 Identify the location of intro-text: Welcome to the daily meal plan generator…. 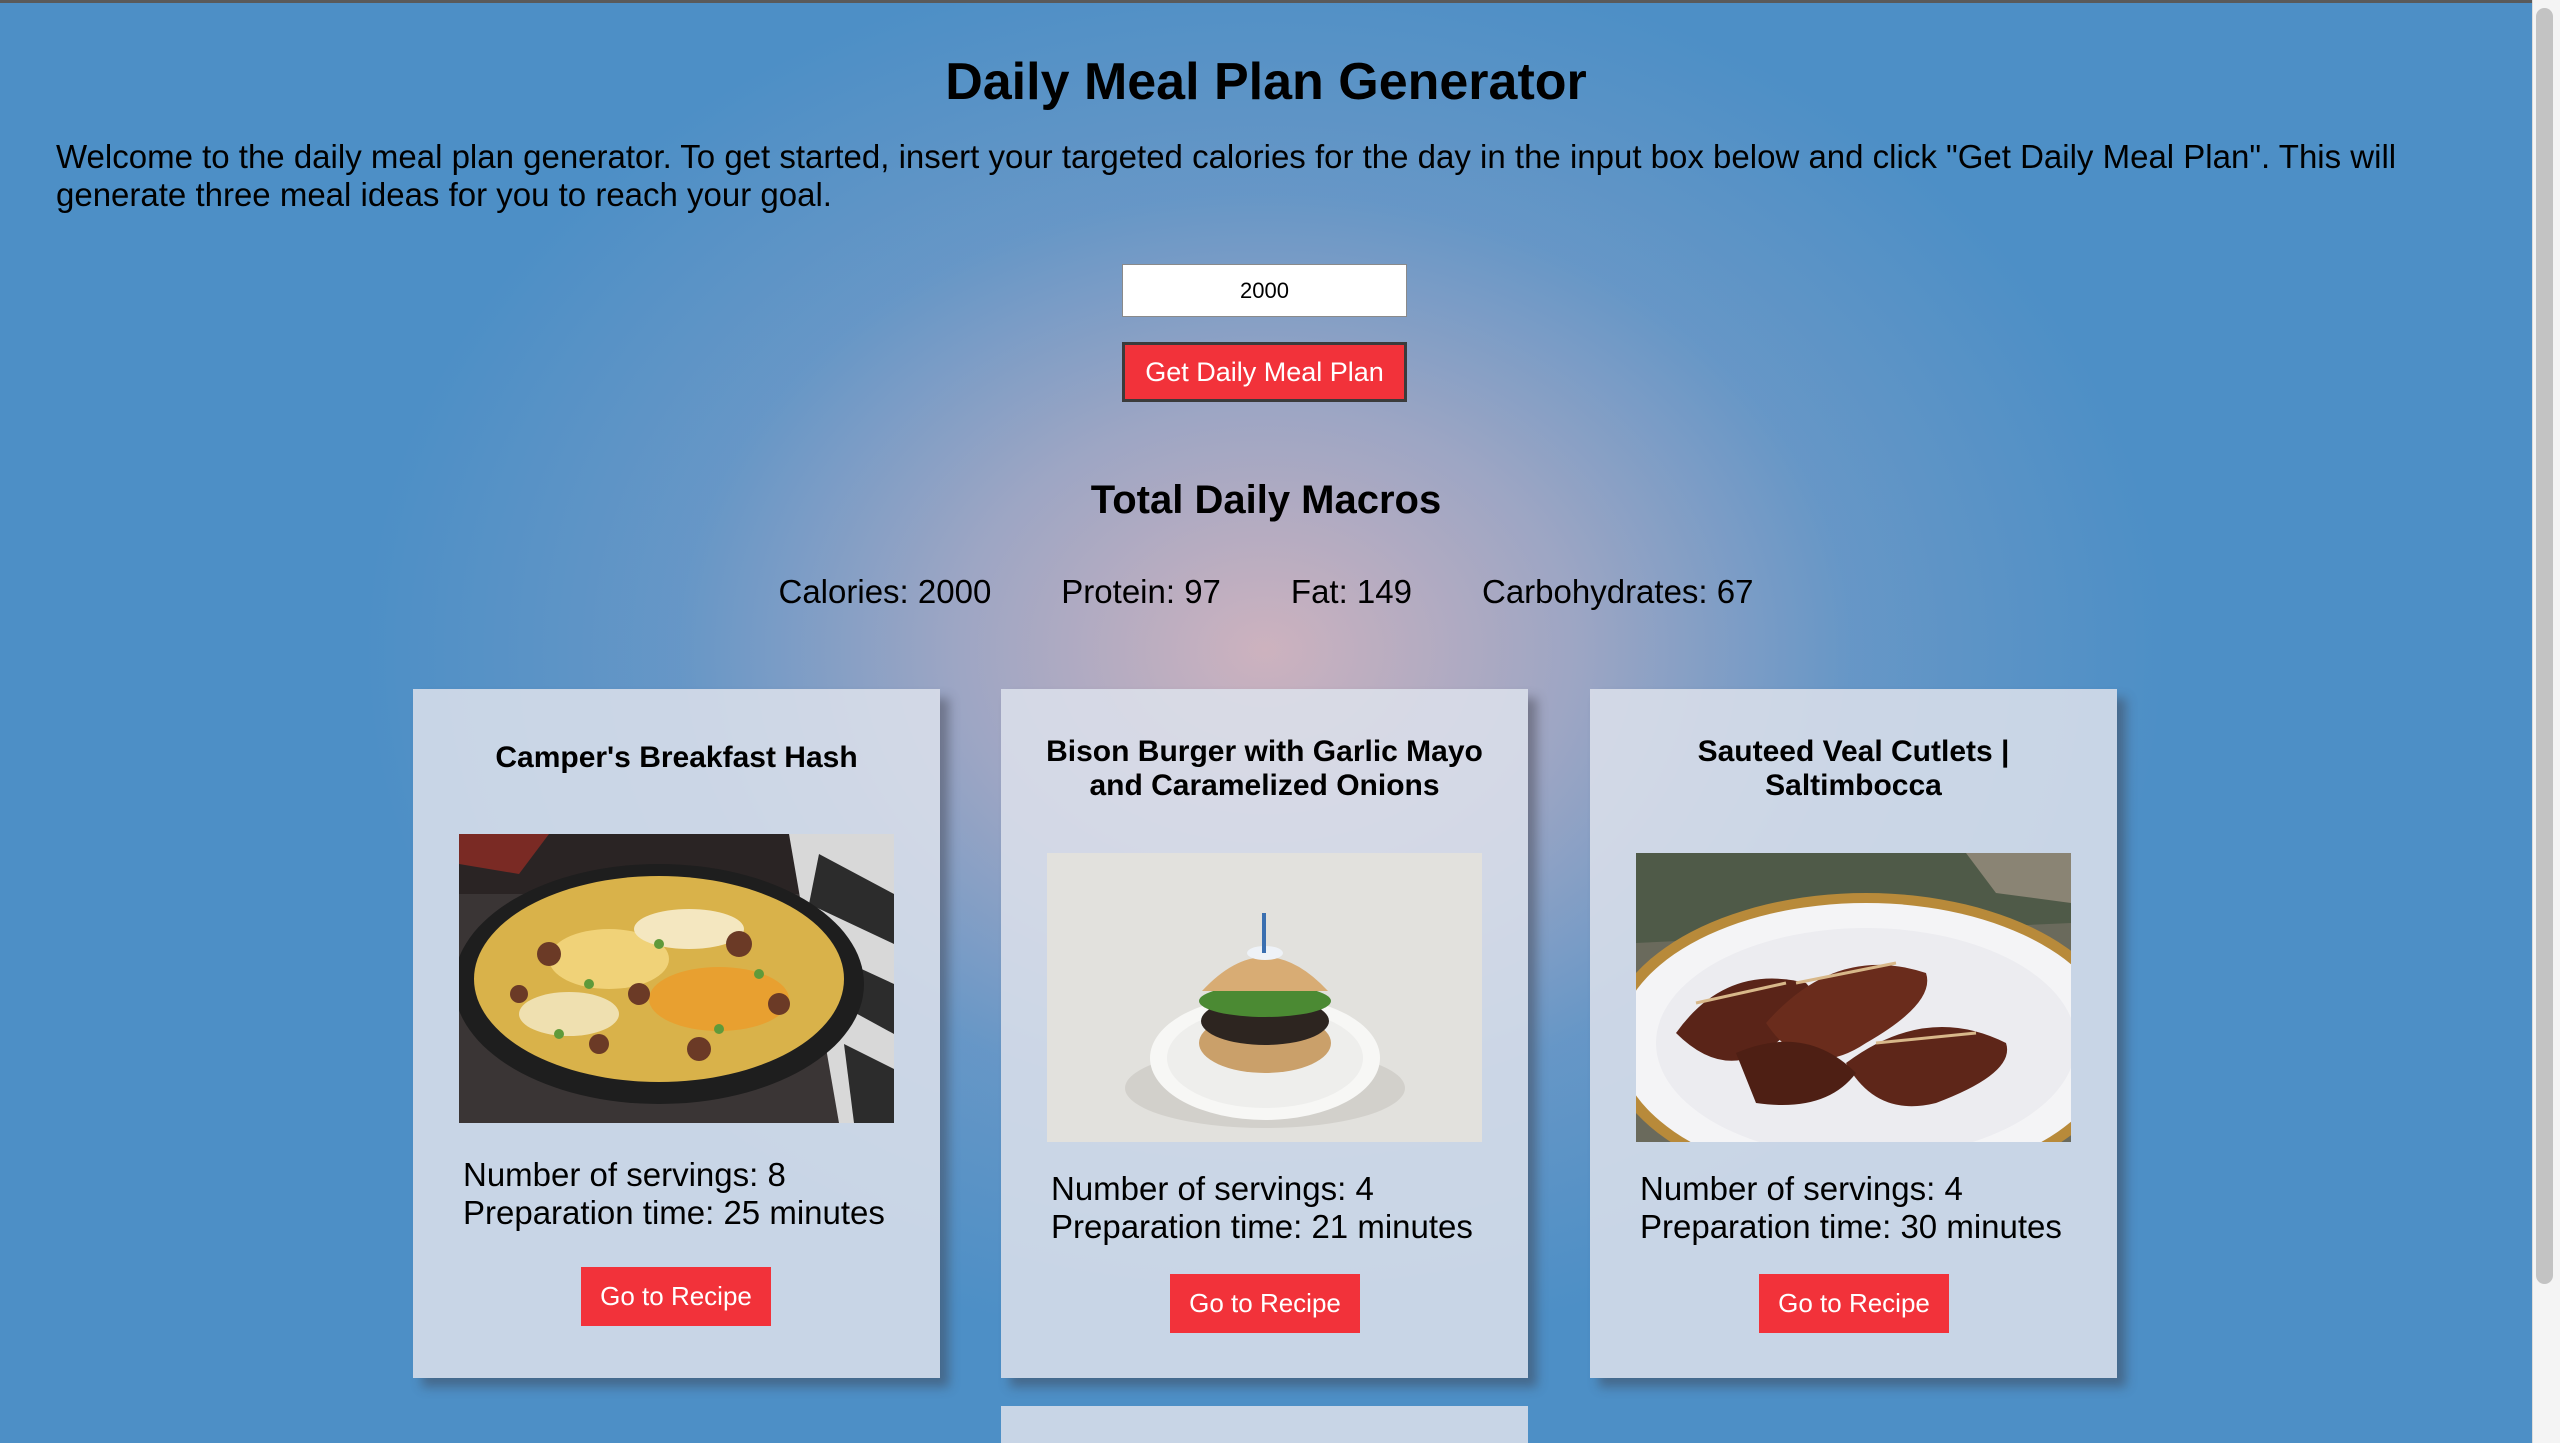
(1226, 175).